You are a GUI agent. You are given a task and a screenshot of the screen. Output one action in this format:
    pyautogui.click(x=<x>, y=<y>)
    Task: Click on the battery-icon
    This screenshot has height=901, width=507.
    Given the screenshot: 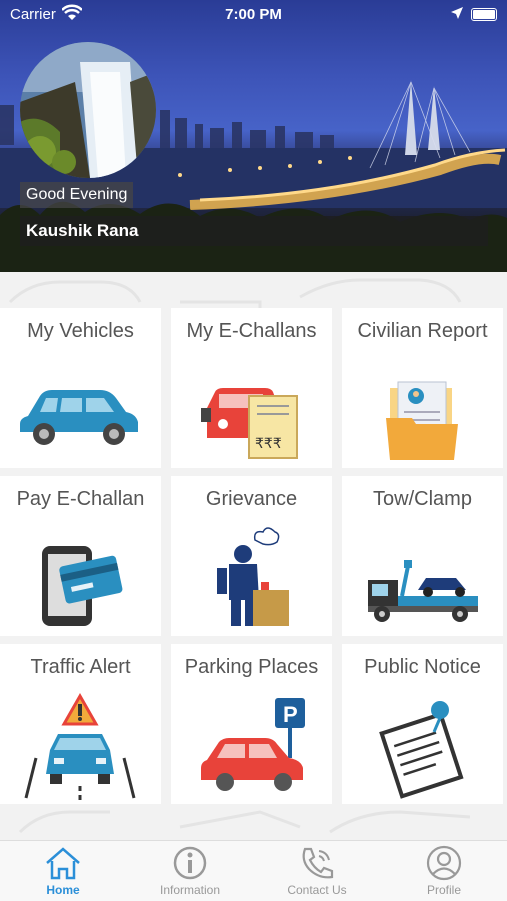 What is the action you would take?
    pyautogui.click(x=484, y=14)
    